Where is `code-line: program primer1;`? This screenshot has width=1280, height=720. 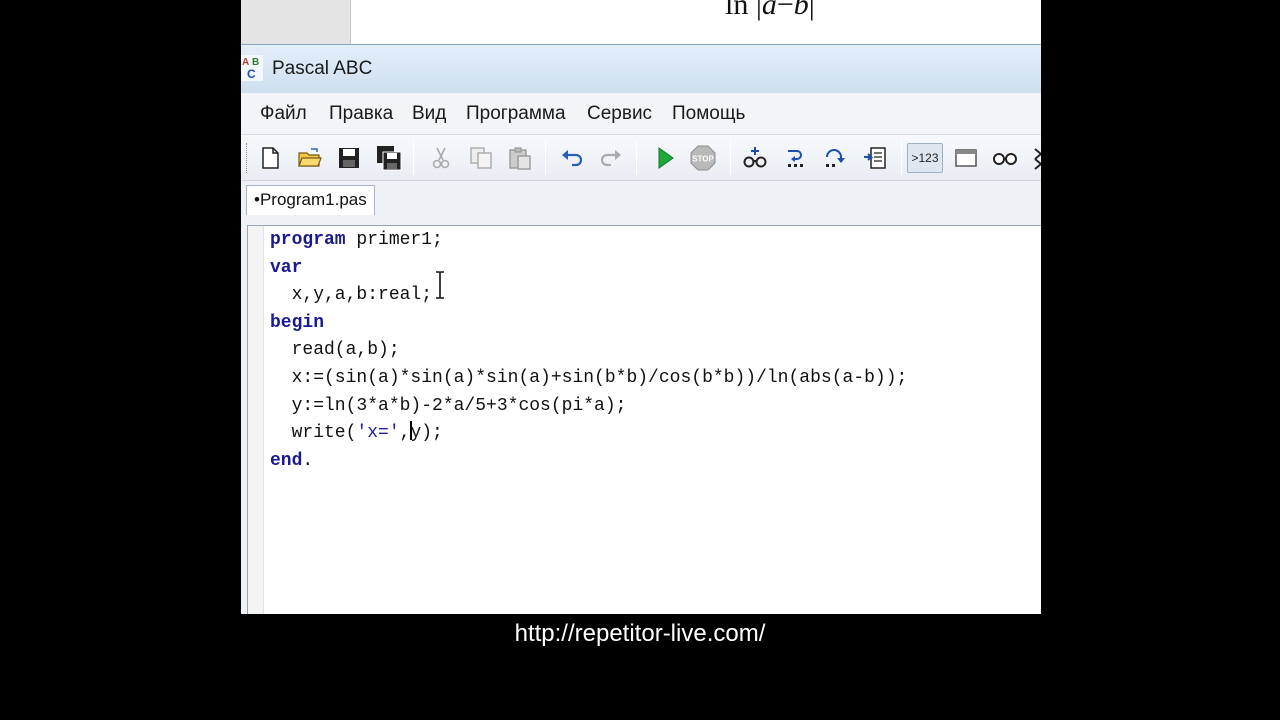 code-line: program primer1; is located at coordinates (588, 241).